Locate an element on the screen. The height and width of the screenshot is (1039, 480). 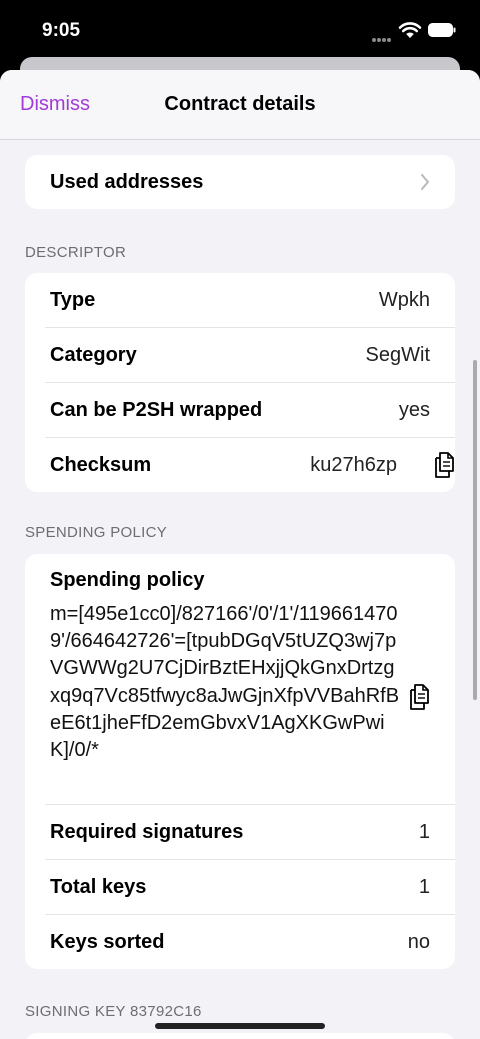
chevron-right-icon is located at coordinates (425, 182).